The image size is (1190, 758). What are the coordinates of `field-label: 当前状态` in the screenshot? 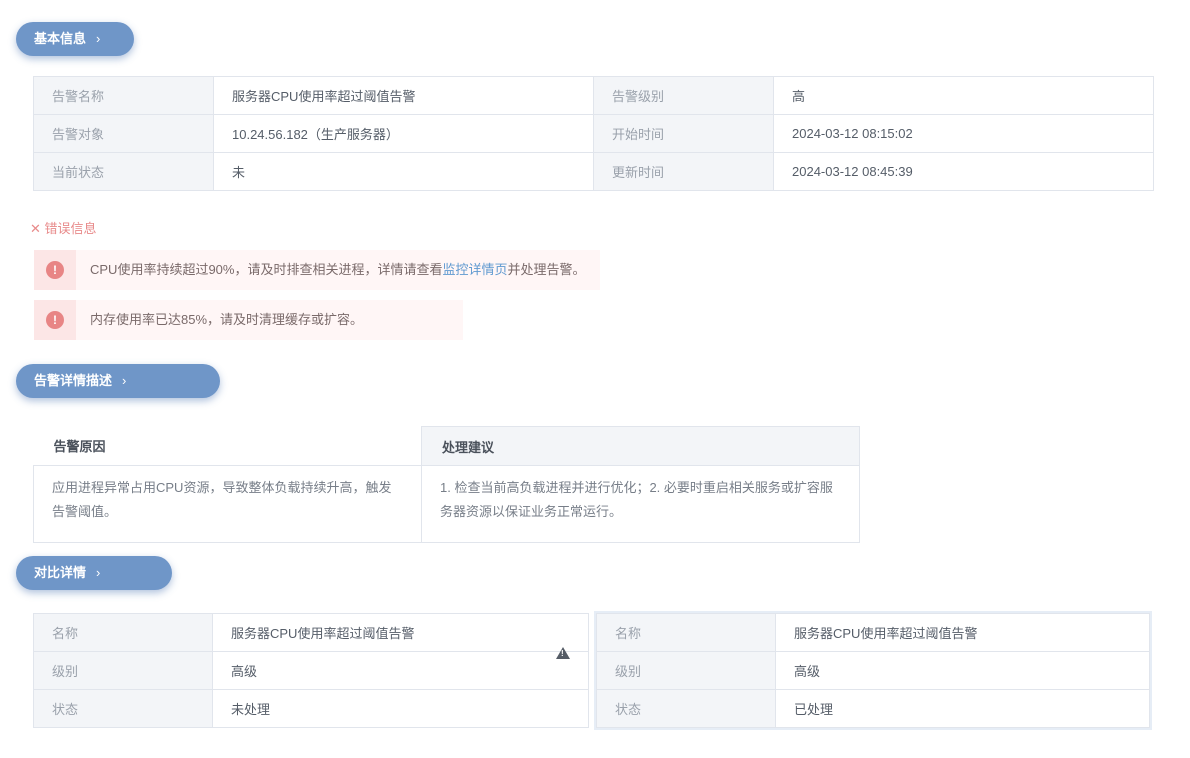 It's located at (123, 171).